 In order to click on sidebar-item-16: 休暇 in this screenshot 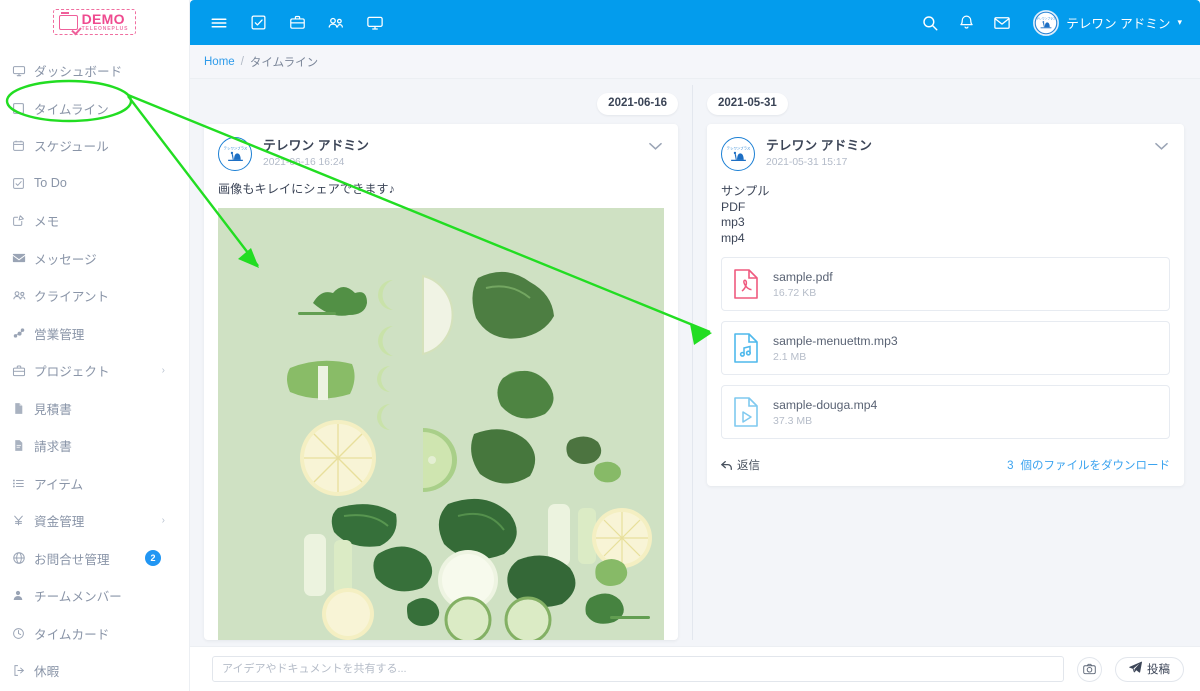, I will do `click(94, 671)`.